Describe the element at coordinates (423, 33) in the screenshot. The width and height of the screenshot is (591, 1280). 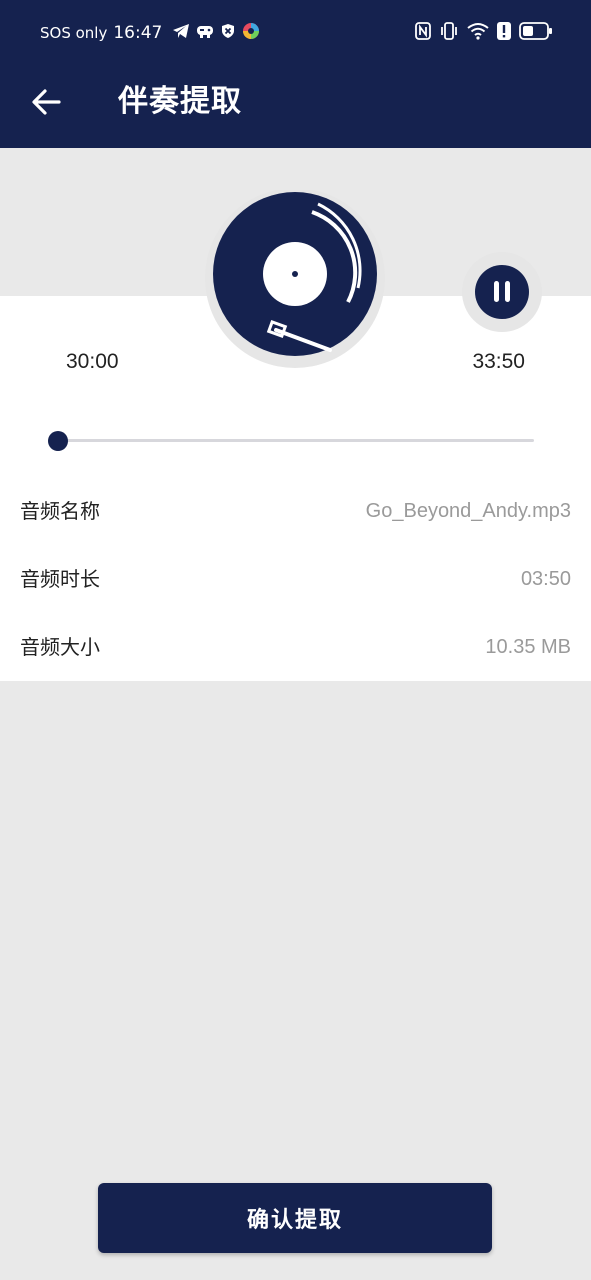
I see `nfc-icon` at that location.